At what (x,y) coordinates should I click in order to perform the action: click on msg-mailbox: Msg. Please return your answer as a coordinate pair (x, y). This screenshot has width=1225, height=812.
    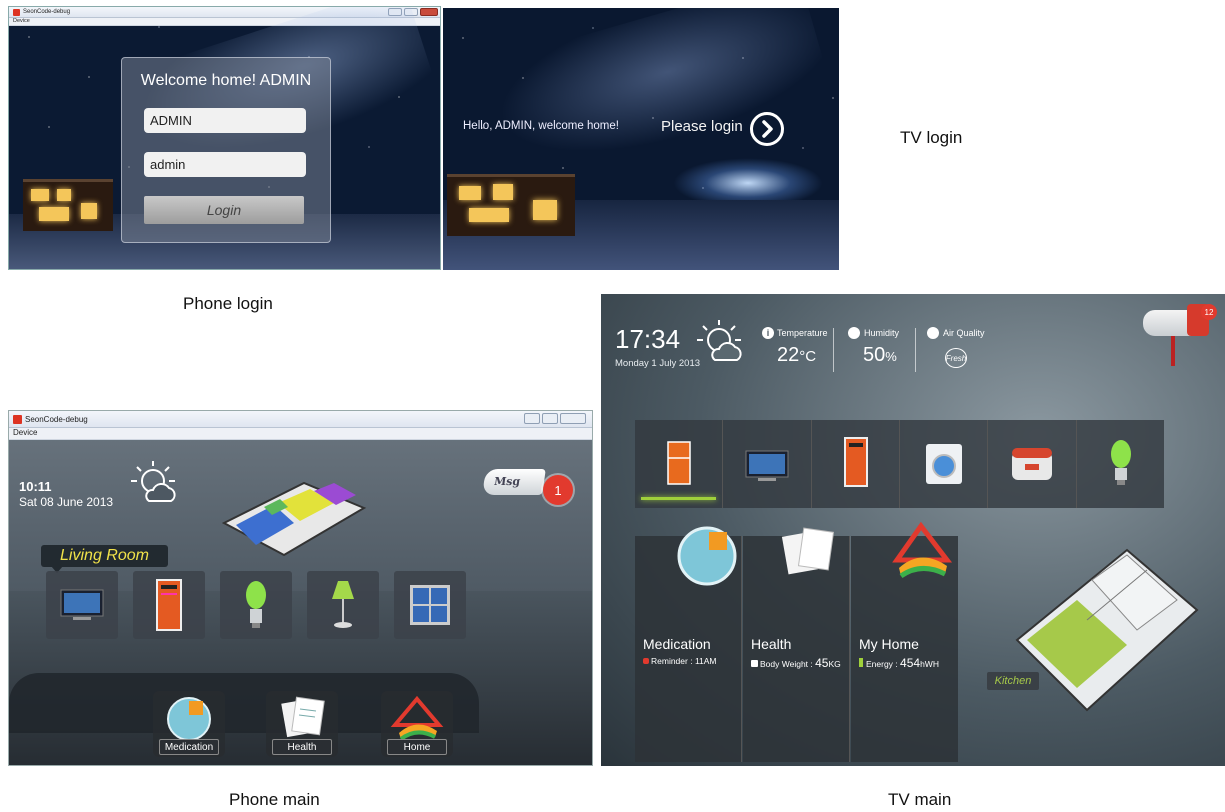
    Looking at the image, I should click on (514, 482).